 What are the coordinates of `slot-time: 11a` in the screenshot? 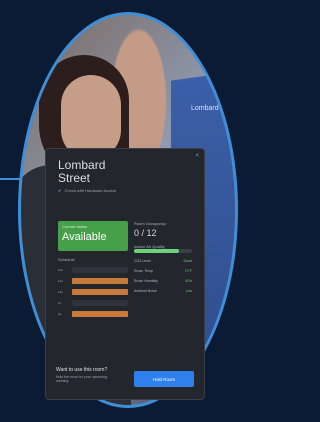 It's located at (60, 281).